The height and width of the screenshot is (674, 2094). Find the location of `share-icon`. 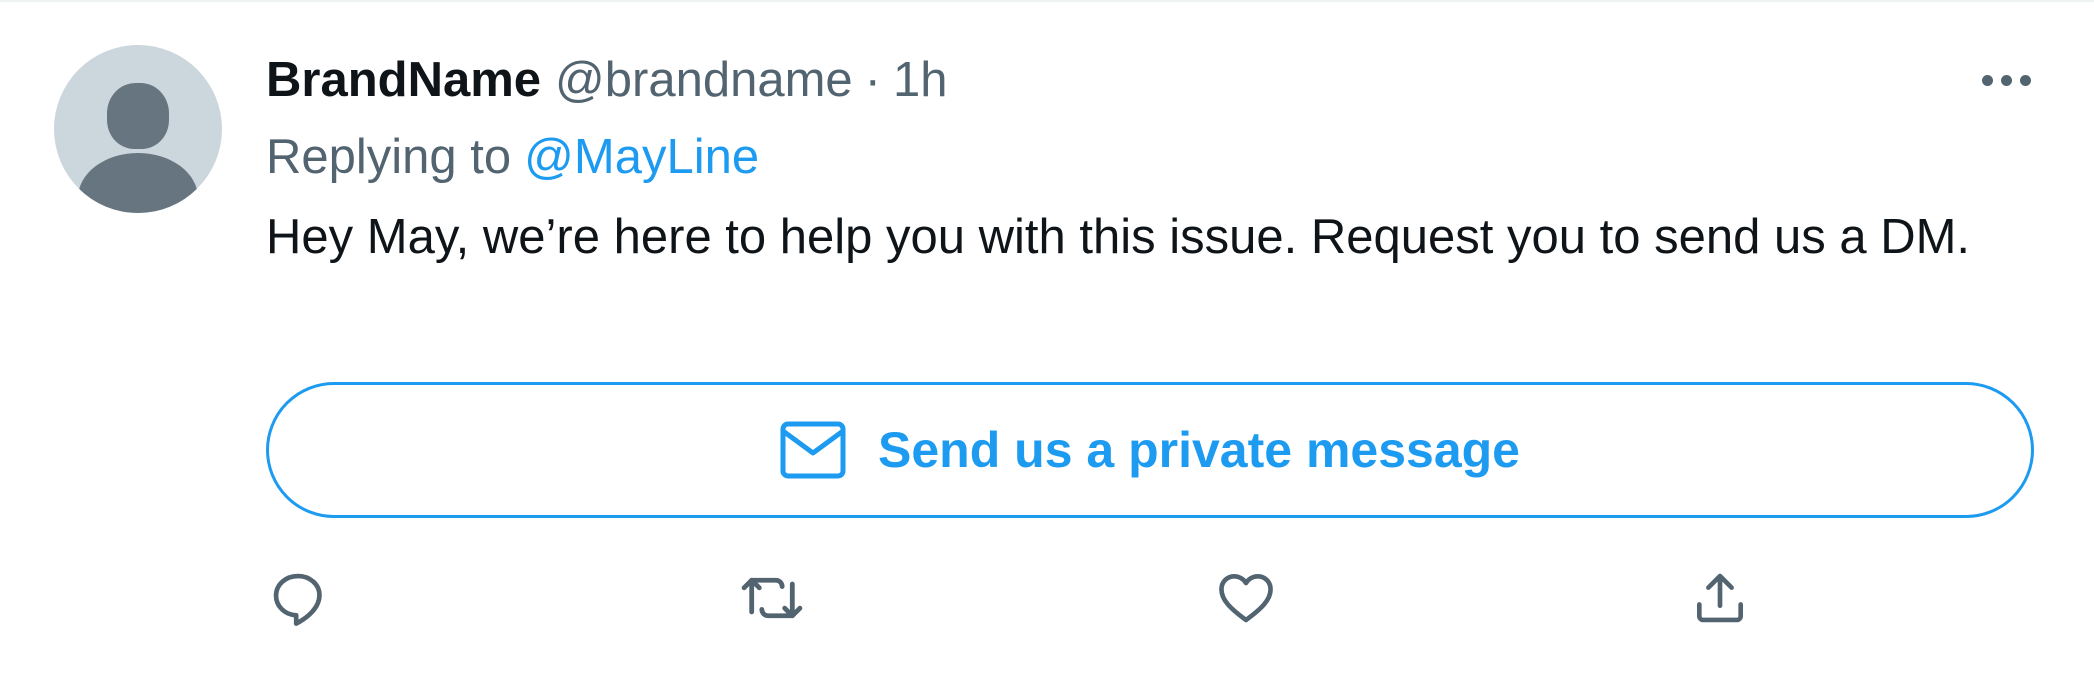

share-icon is located at coordinates (1720, 600).